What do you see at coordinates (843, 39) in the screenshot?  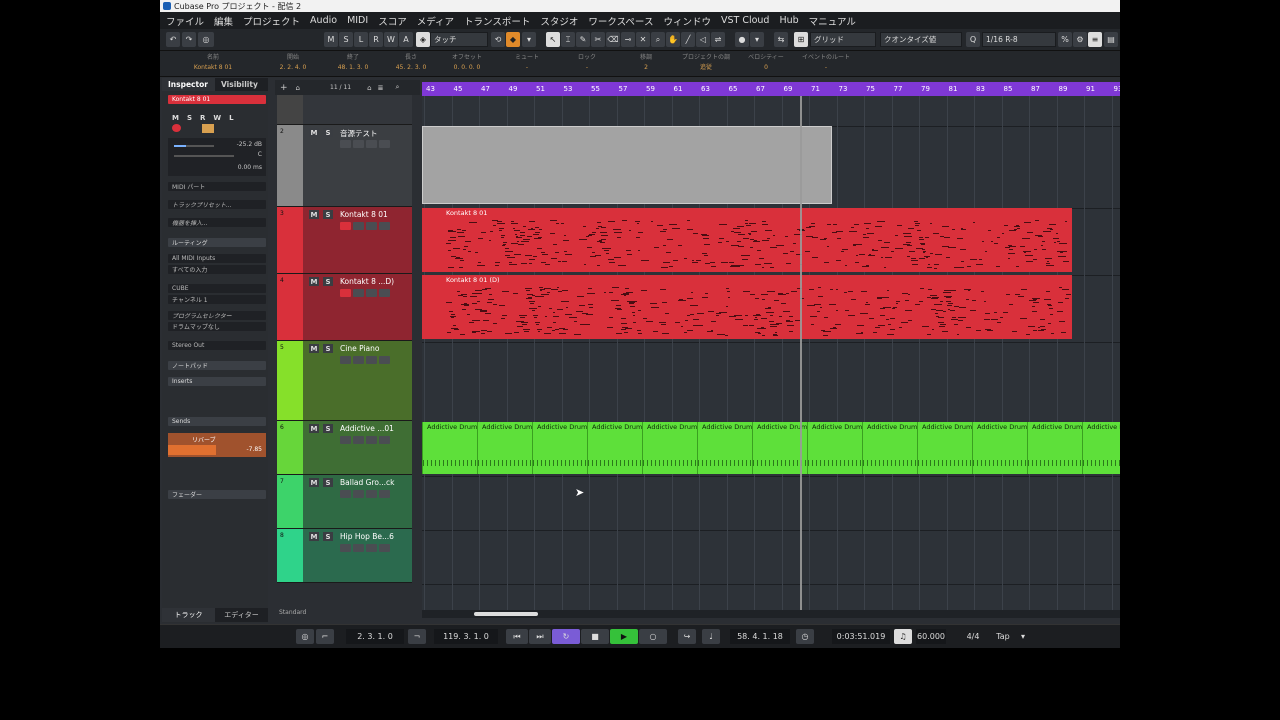 I see `snap-type-select: グリッド` at bounding box center [843, 39].